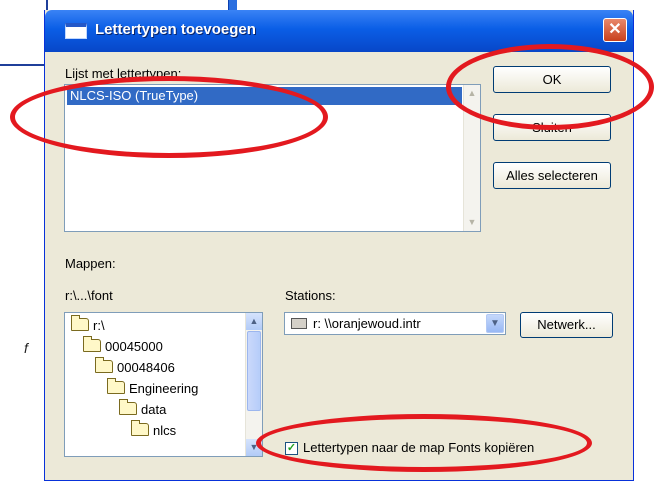 Image resolution: width=661 pixels, height=481 pixels. Describe the element at coordinates (552, 127) in the screenshot. I see `close-button: Sluiten` at that location.